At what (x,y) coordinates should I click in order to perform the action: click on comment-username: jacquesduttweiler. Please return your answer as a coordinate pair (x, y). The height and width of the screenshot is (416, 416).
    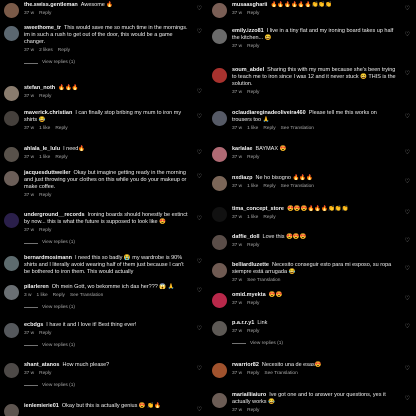
    Looking at the image, I should click on (47, 173).